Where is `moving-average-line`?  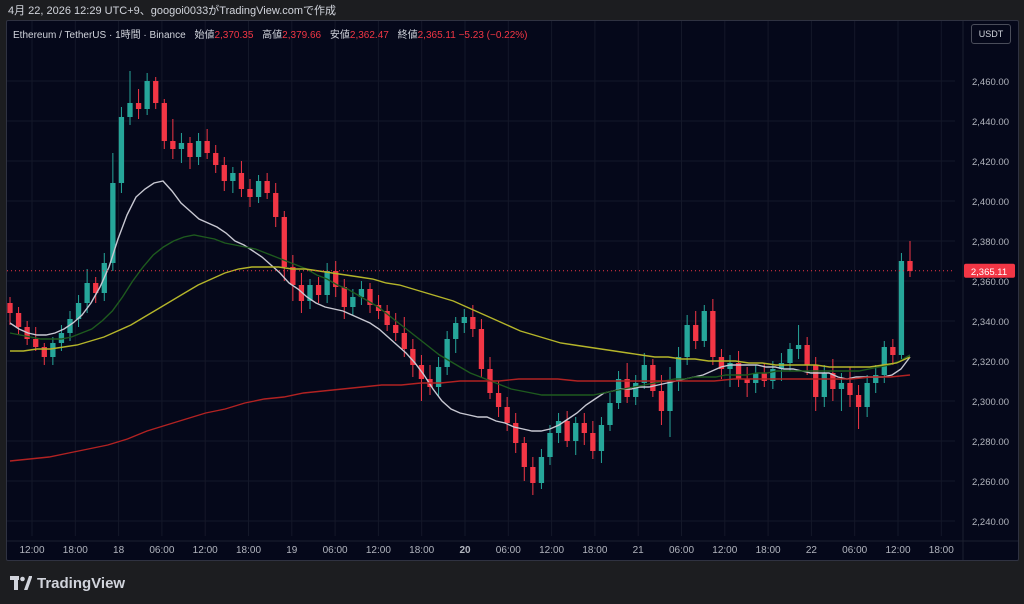
moving-average-line is located at coordinates (460, 317).